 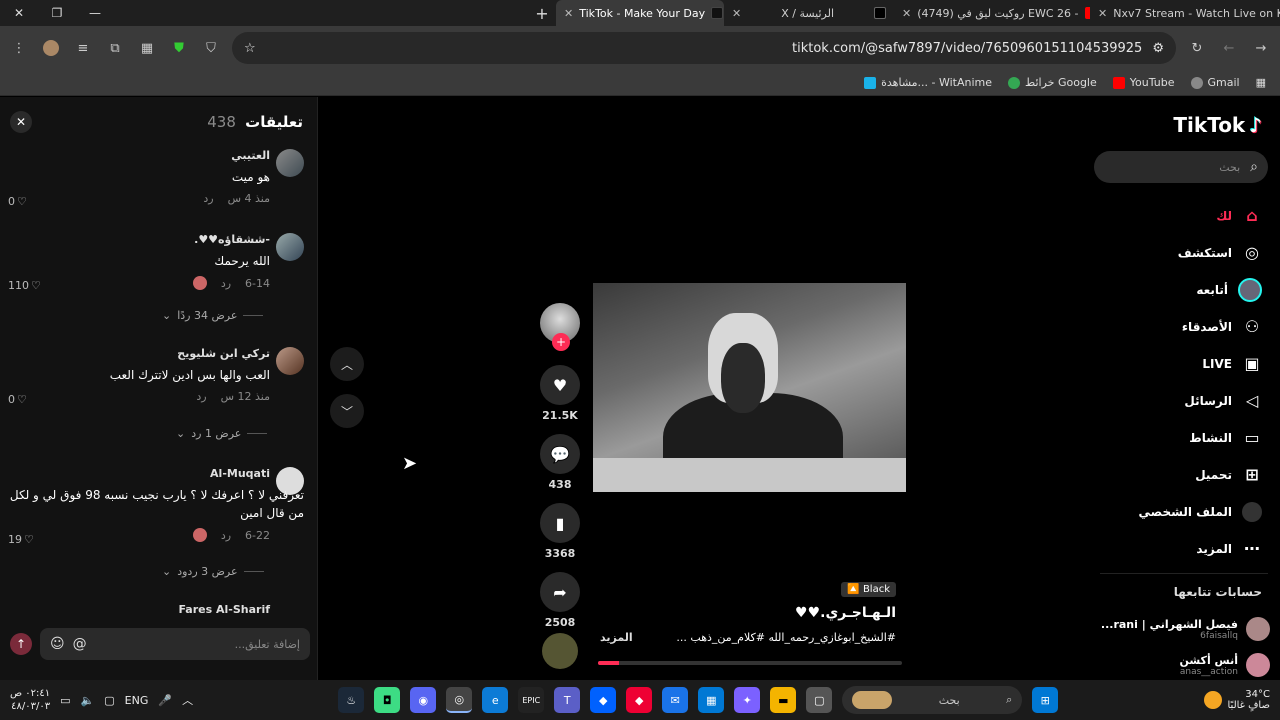 I want to click on close-comments-icon: ✕, so click(x=21, y=122).